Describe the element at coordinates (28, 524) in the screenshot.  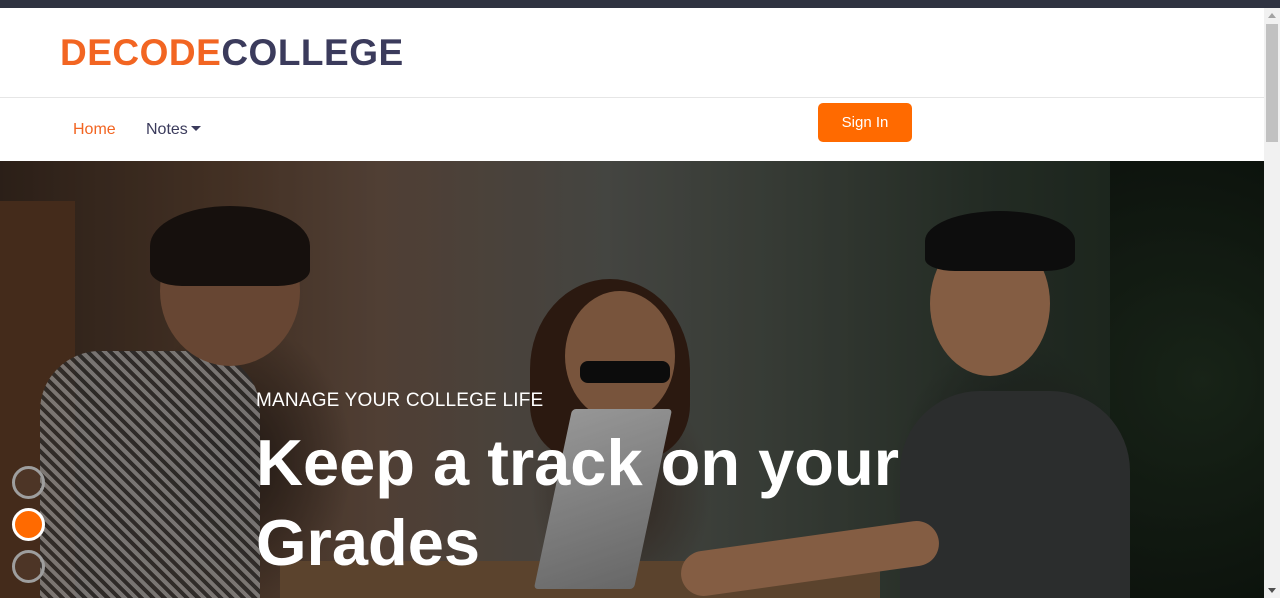
I see `carousel-indicator-2-active` at that location.